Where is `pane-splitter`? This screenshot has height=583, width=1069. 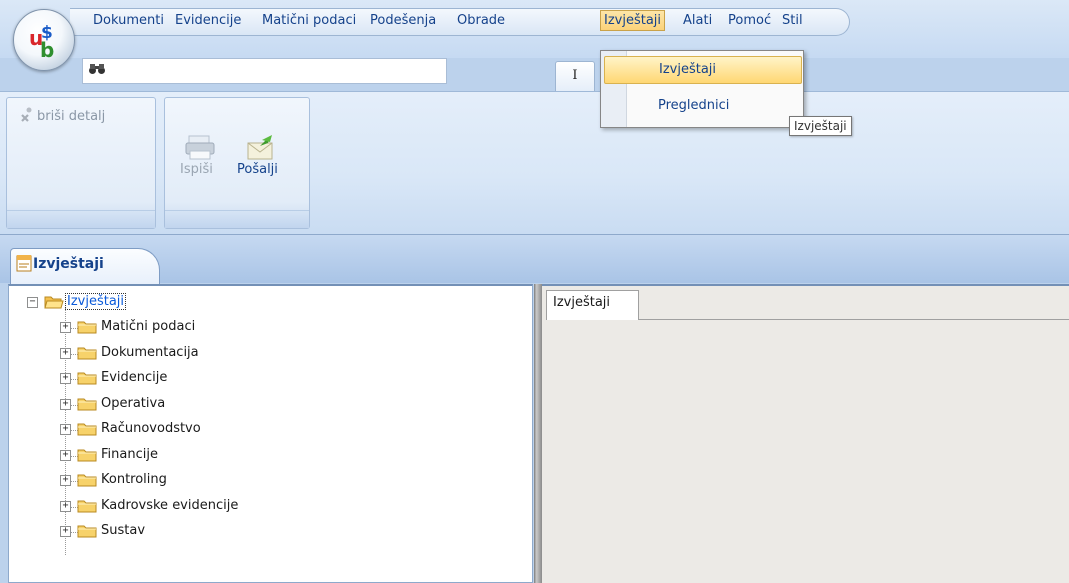
pane-splitter is located at coordinates (538, 433).